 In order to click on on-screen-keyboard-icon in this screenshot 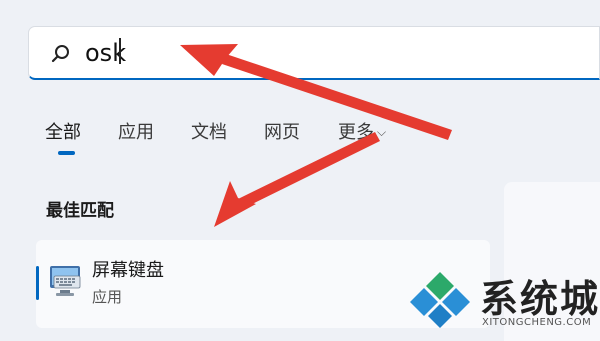, I will do `click(65, 281)`.